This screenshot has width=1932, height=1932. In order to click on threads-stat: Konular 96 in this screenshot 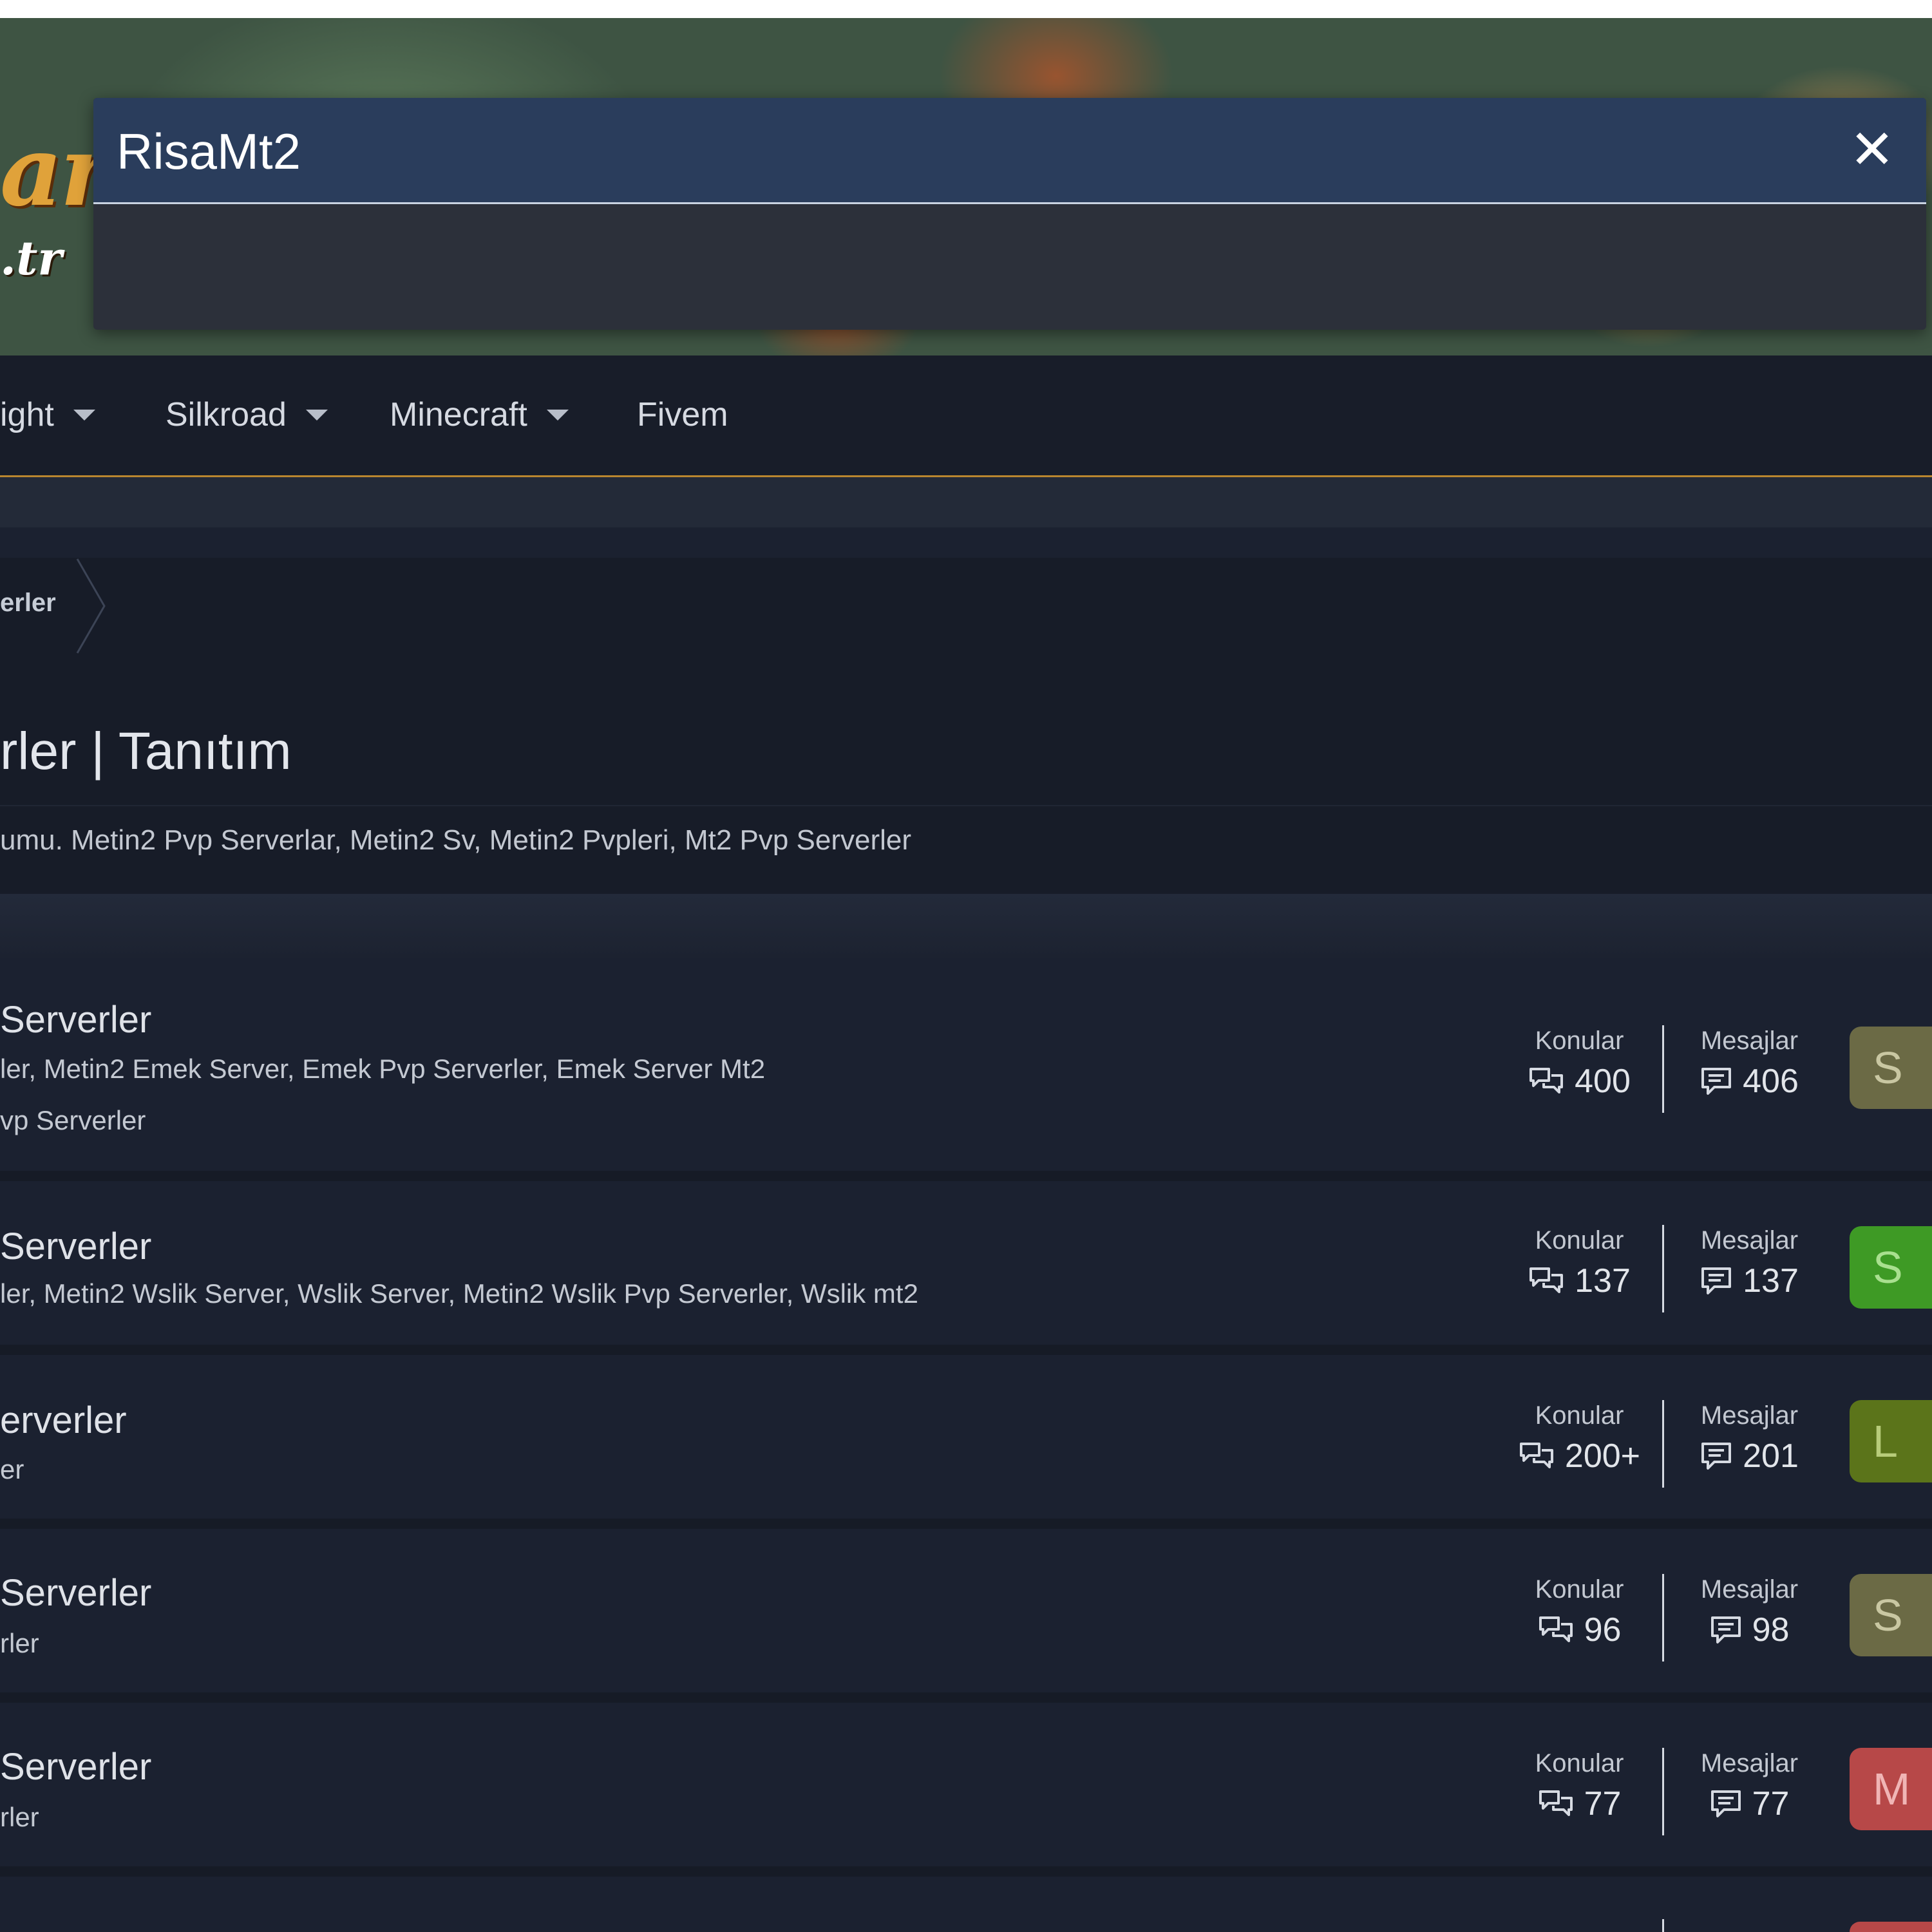, I will do `click(1579, 1612)`.